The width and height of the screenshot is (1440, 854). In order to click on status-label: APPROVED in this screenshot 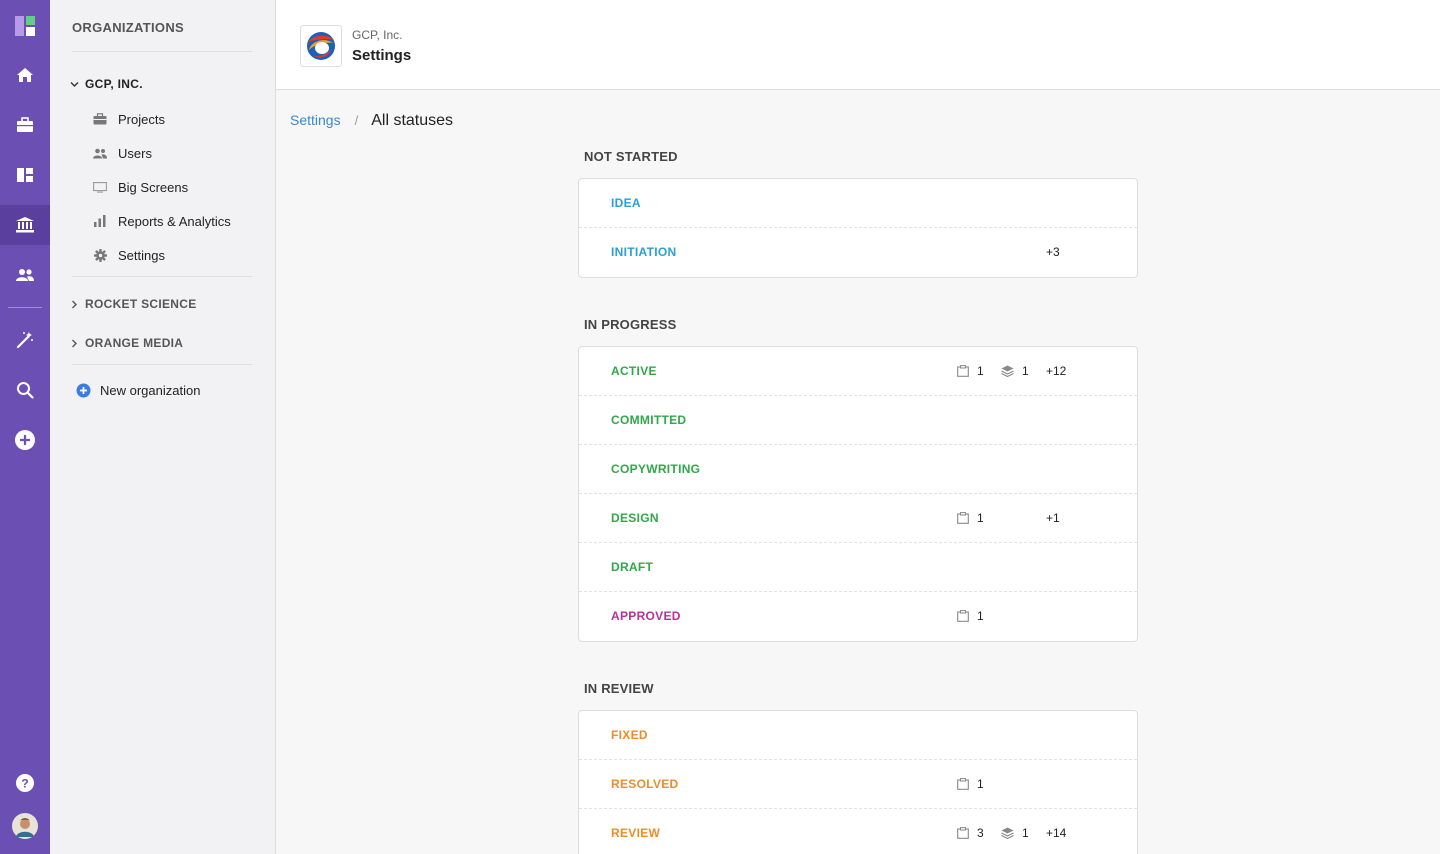, I will do `click(646, 616)`.